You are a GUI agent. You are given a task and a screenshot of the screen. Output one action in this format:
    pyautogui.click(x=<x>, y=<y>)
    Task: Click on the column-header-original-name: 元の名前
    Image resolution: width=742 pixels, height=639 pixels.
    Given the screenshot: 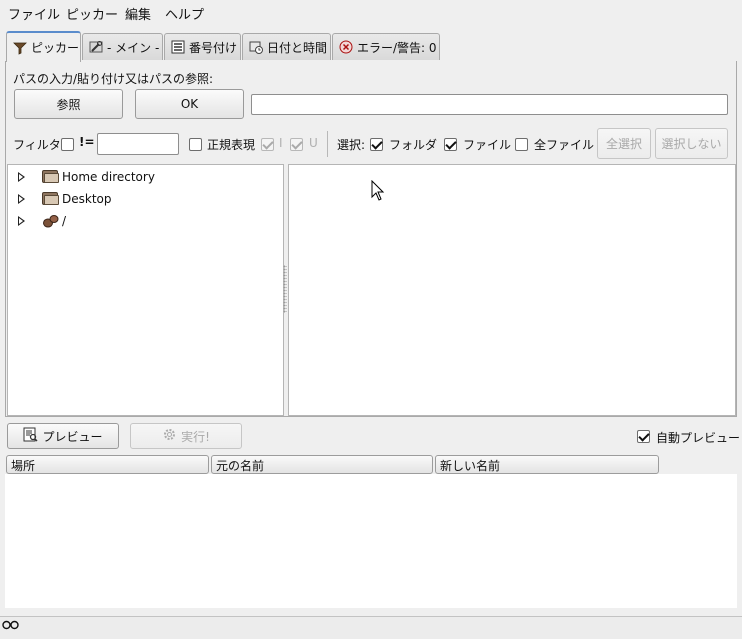 What is the action you would take?
    pyautogui.click(x=322, y=464)
    